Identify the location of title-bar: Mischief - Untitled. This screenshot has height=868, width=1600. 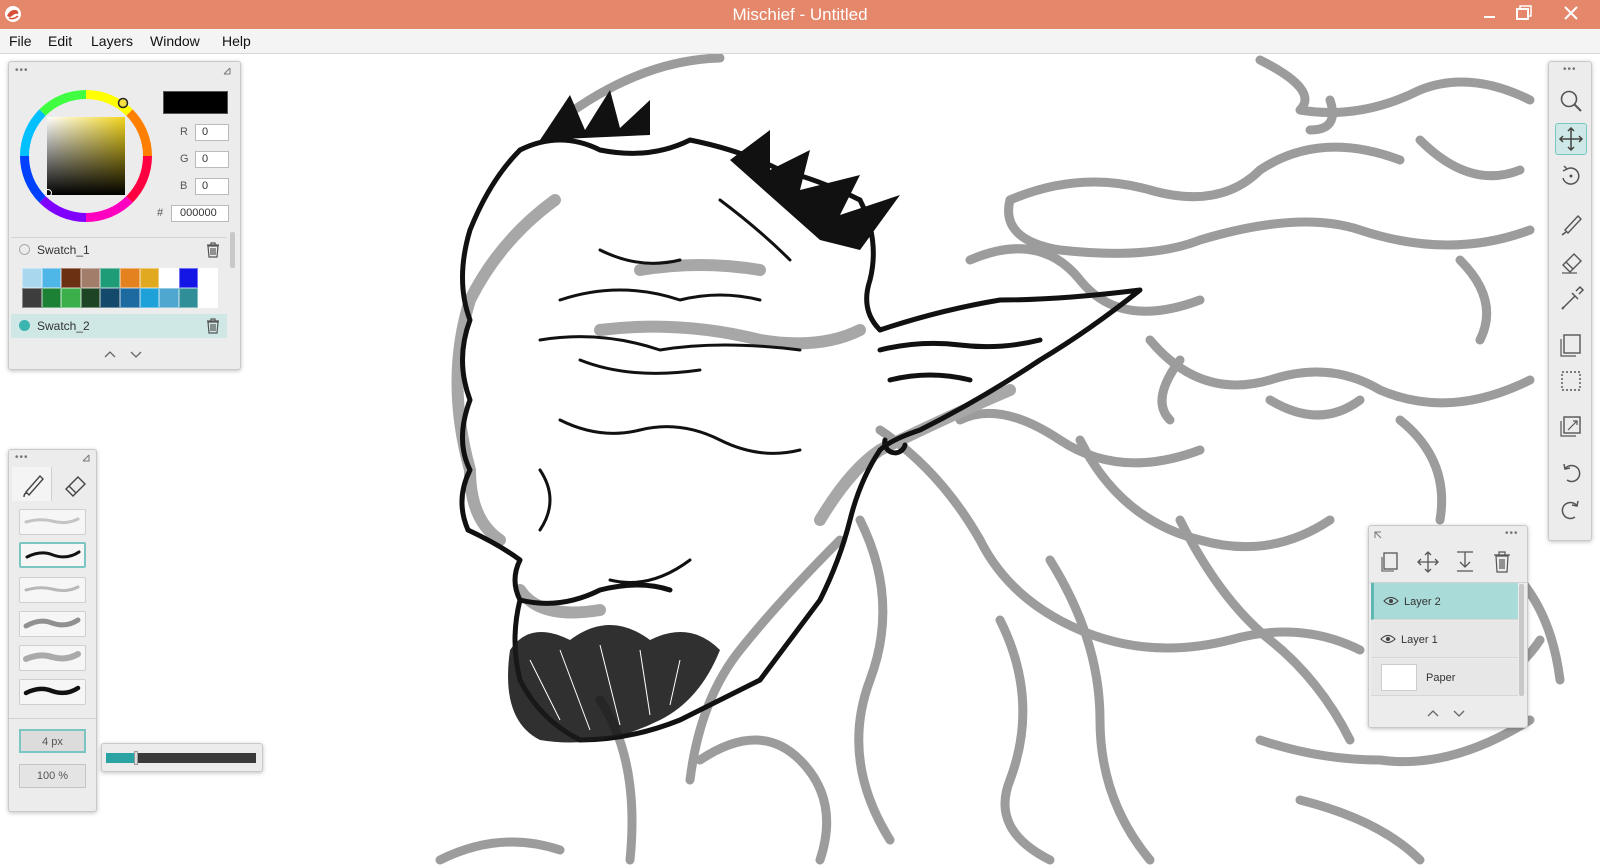
(800, 14).